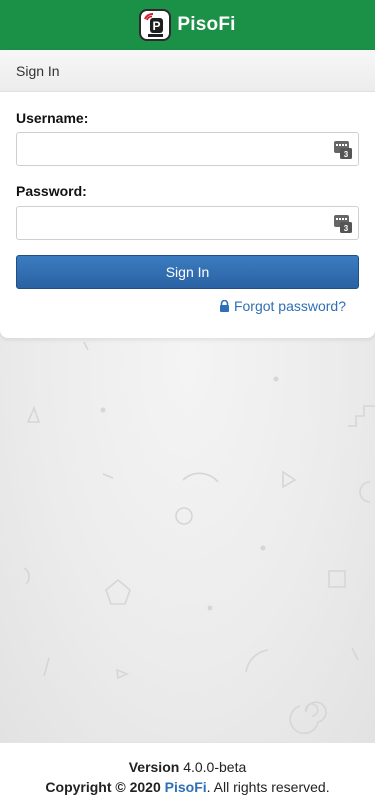 This screenshot has width=375, height=812. I want to click on top-navbar: P PisoFi, so click(187, 25).